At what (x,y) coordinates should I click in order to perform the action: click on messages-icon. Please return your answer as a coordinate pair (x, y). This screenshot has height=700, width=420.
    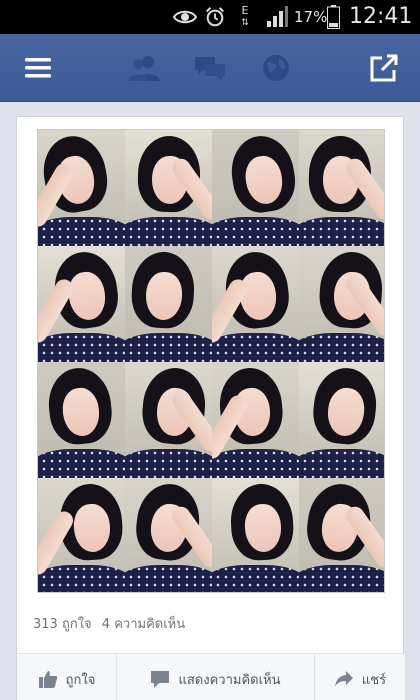
    Looking at the image, I should click on (210, 69).